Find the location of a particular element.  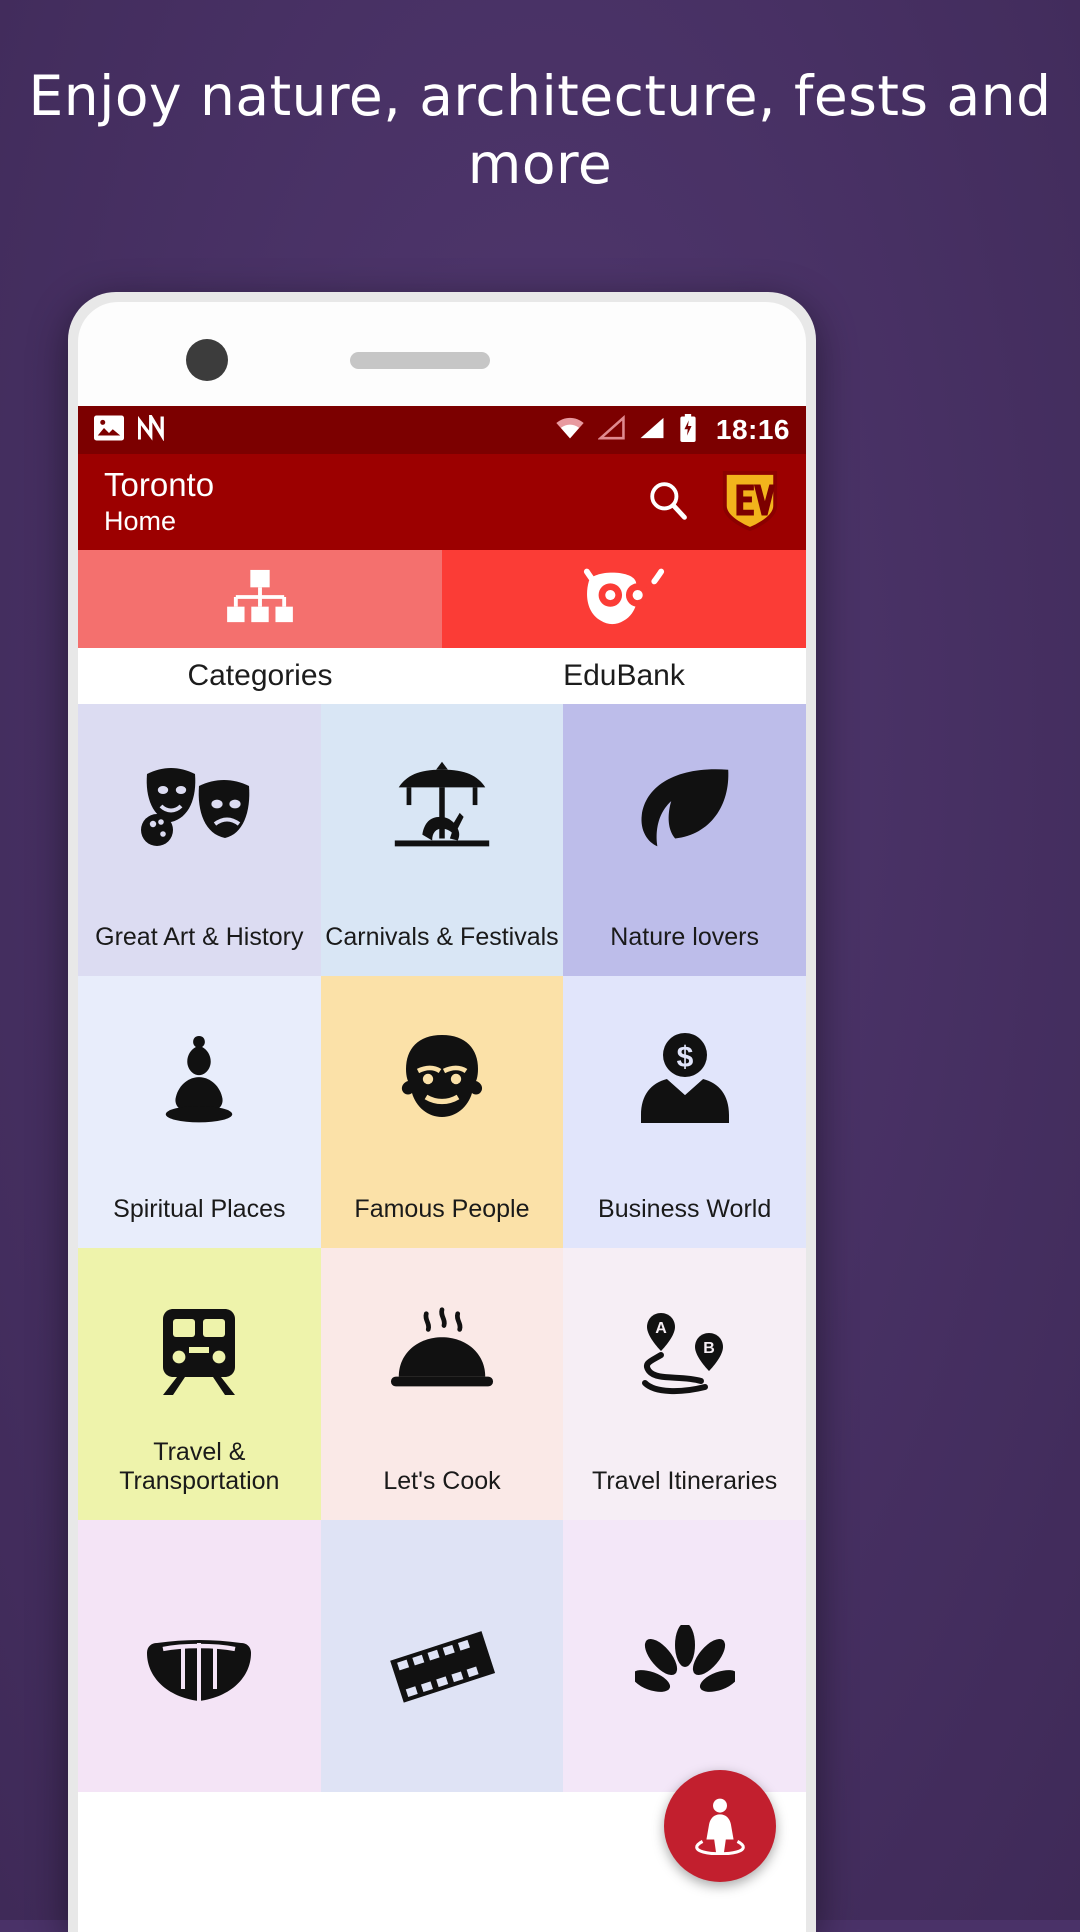

category-cell-carnivals-festivals: Carnivals & Festivals is located at coordinates (442, 840).